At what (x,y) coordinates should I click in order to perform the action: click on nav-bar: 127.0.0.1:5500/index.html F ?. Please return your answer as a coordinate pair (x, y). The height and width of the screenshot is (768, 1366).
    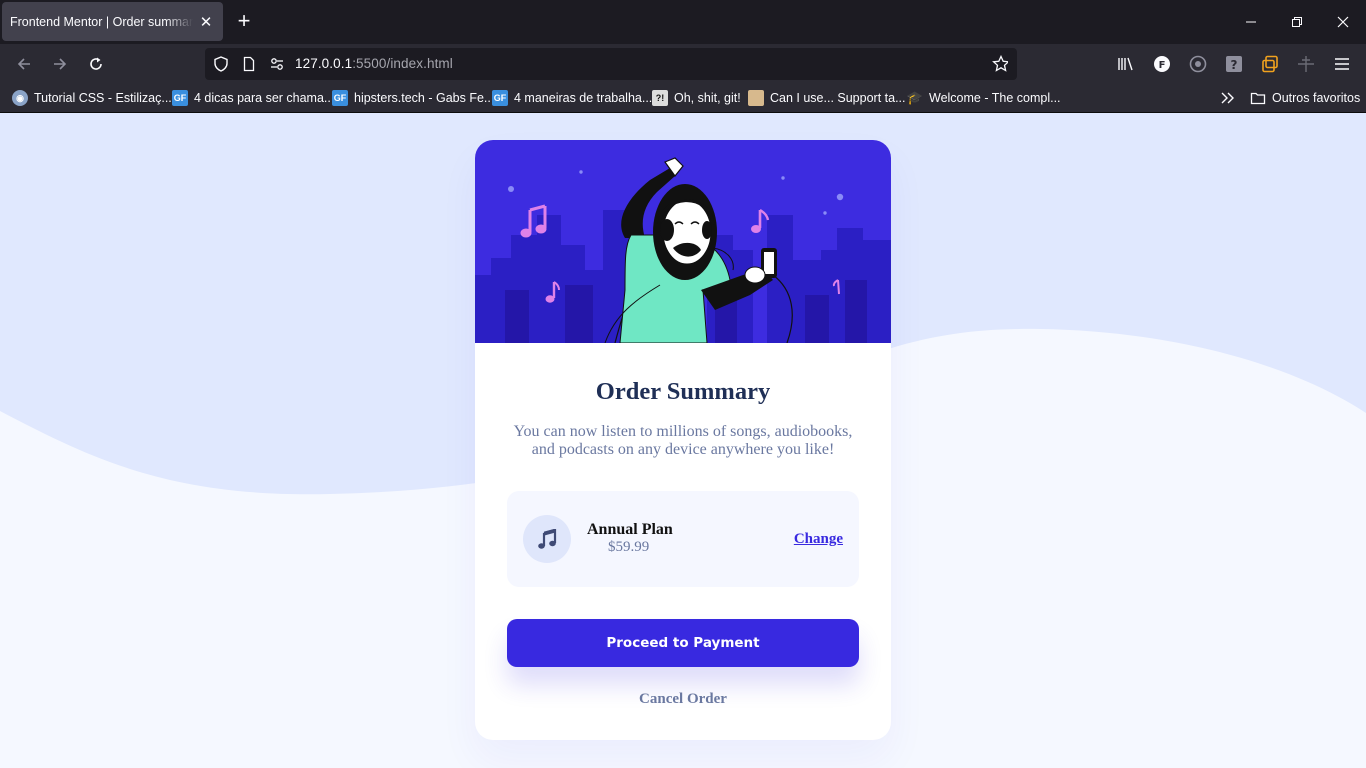
    Looking at the image, I should click on (683, 64).